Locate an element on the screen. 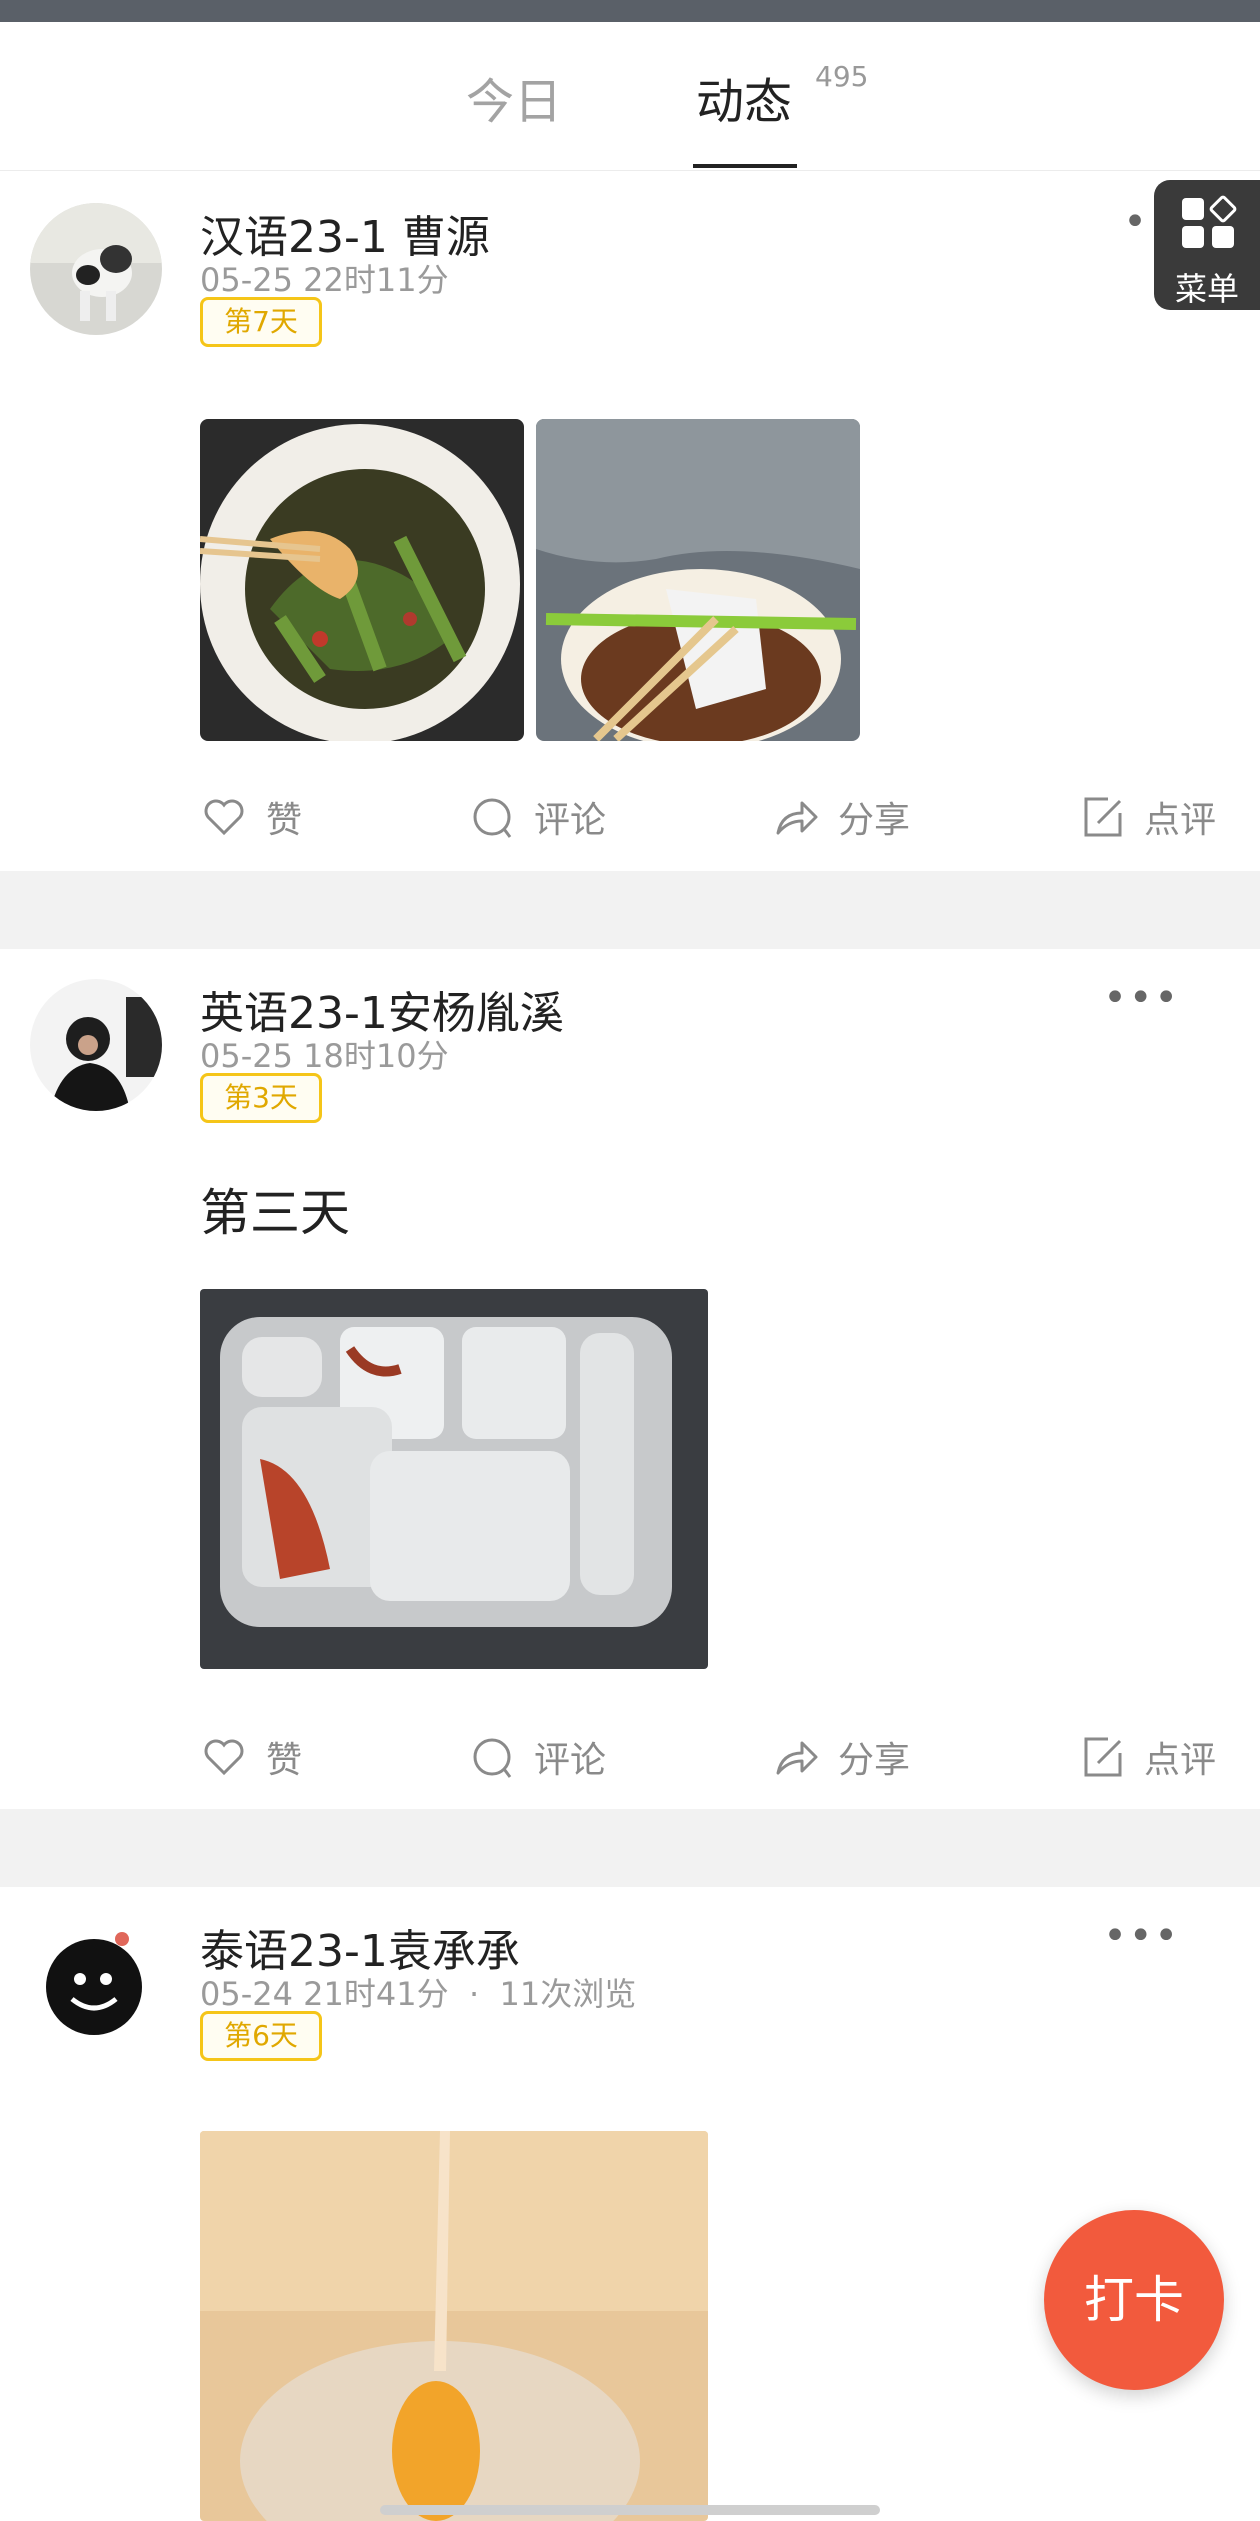  menu-label: 菜单 is located at coordinates (1206, 289).